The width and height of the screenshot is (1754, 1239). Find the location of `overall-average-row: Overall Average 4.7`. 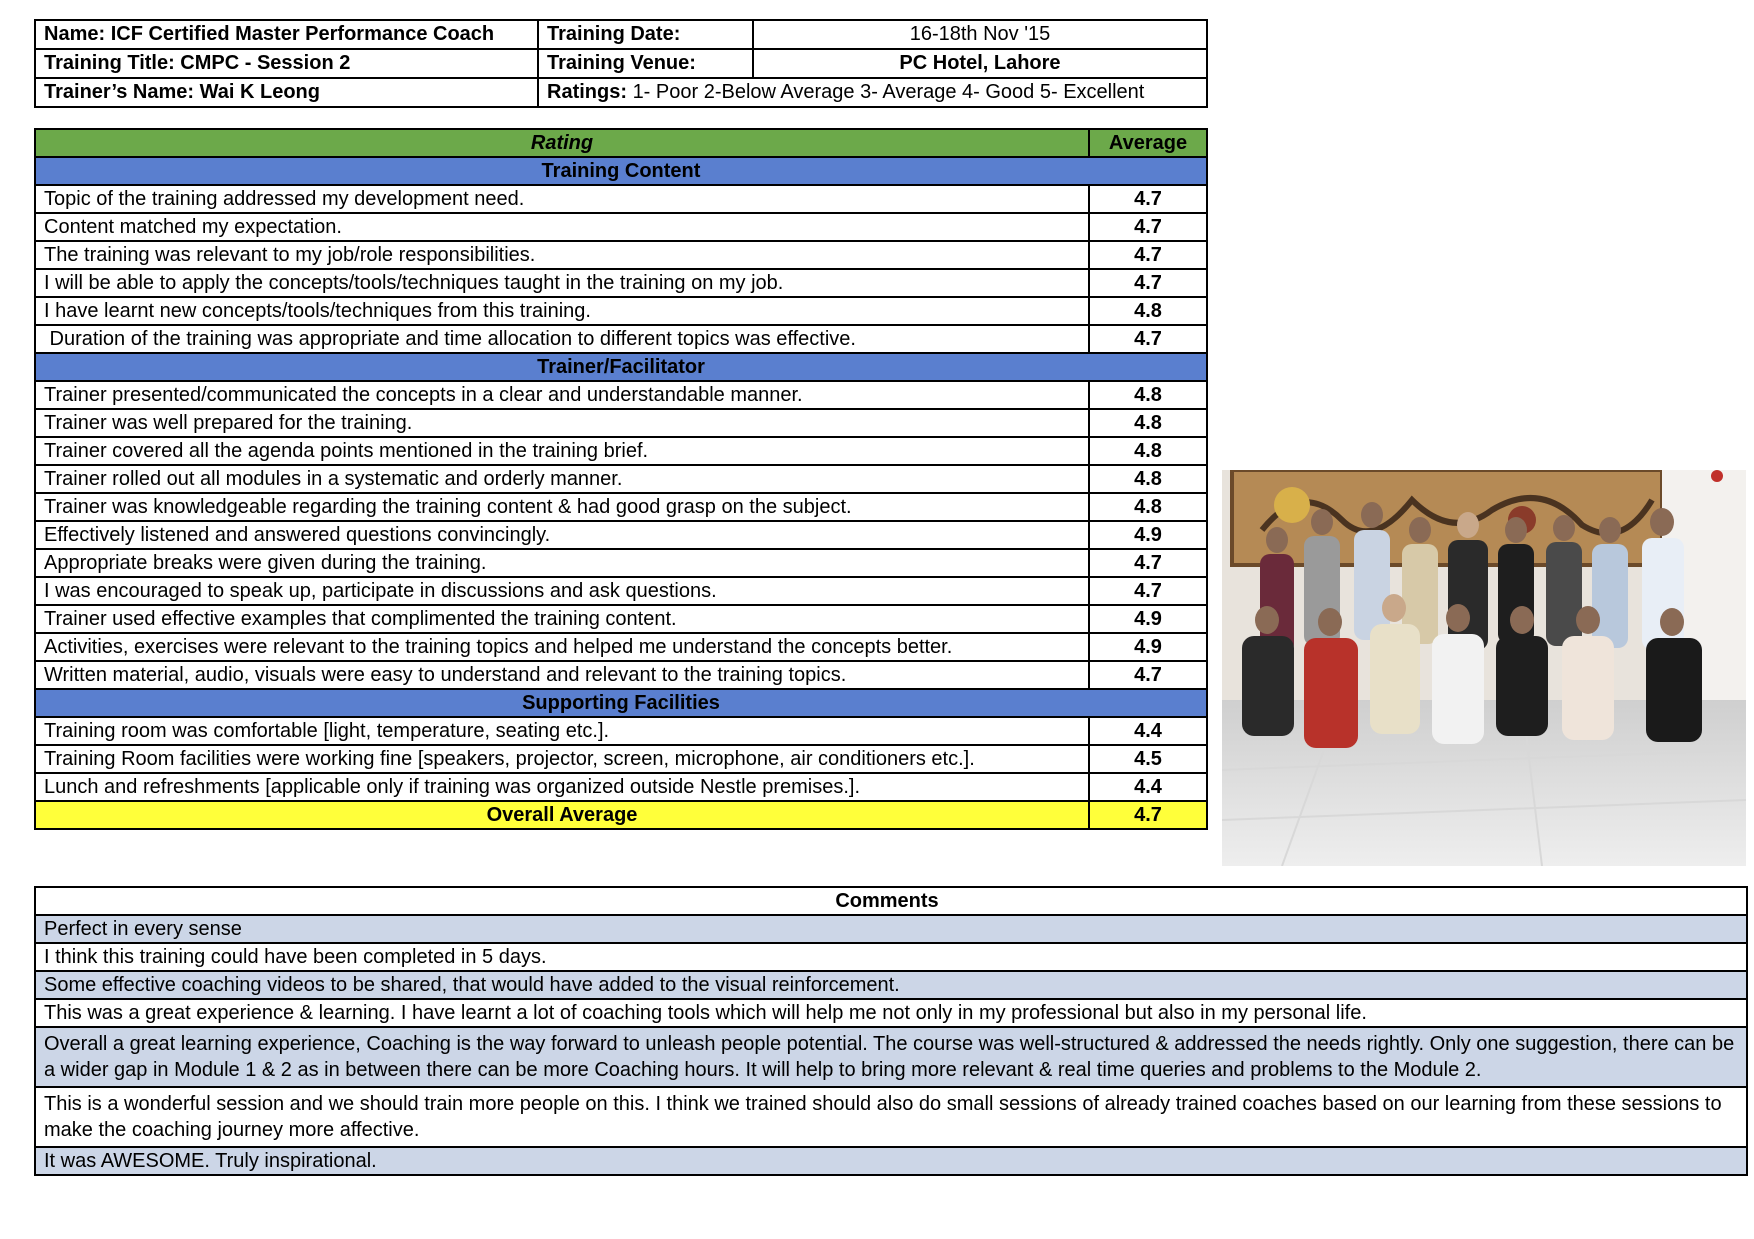

overall-average-row: Overall Average 4.7 is located at coordinates (621, 815).